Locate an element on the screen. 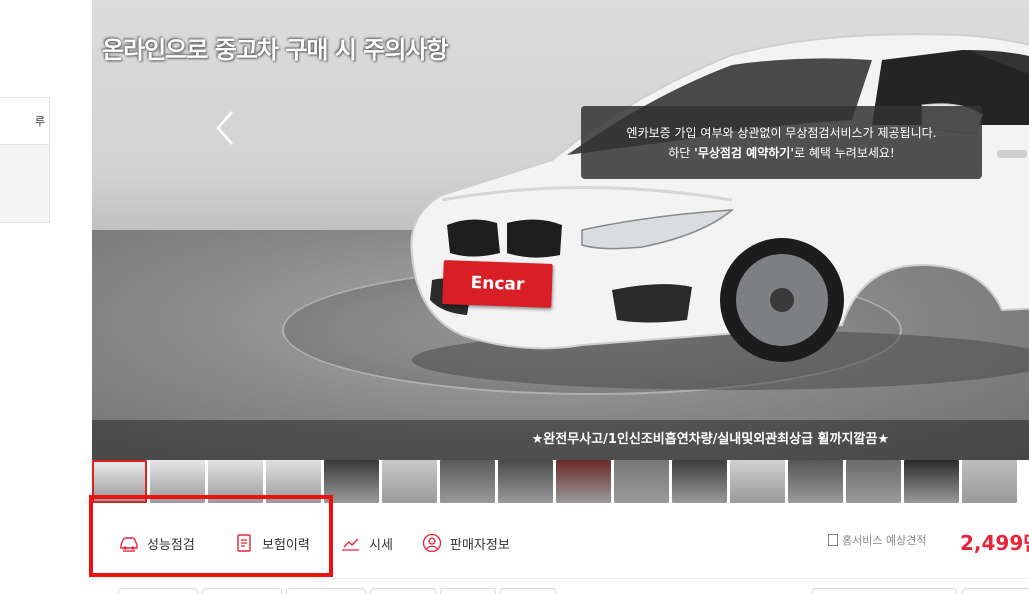  license-plate: Encar is located at coordinates (497, 284).